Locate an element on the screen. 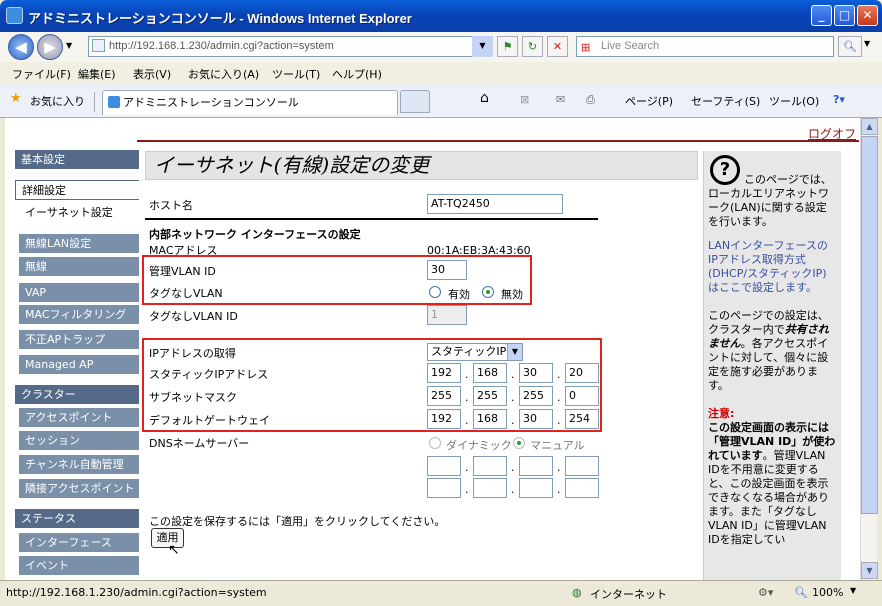 Image resolution: width=882 pixels, height=606 pixels. sidebar-item-mac-filter: MACフィルタリング is located at coordinates (79, 315).